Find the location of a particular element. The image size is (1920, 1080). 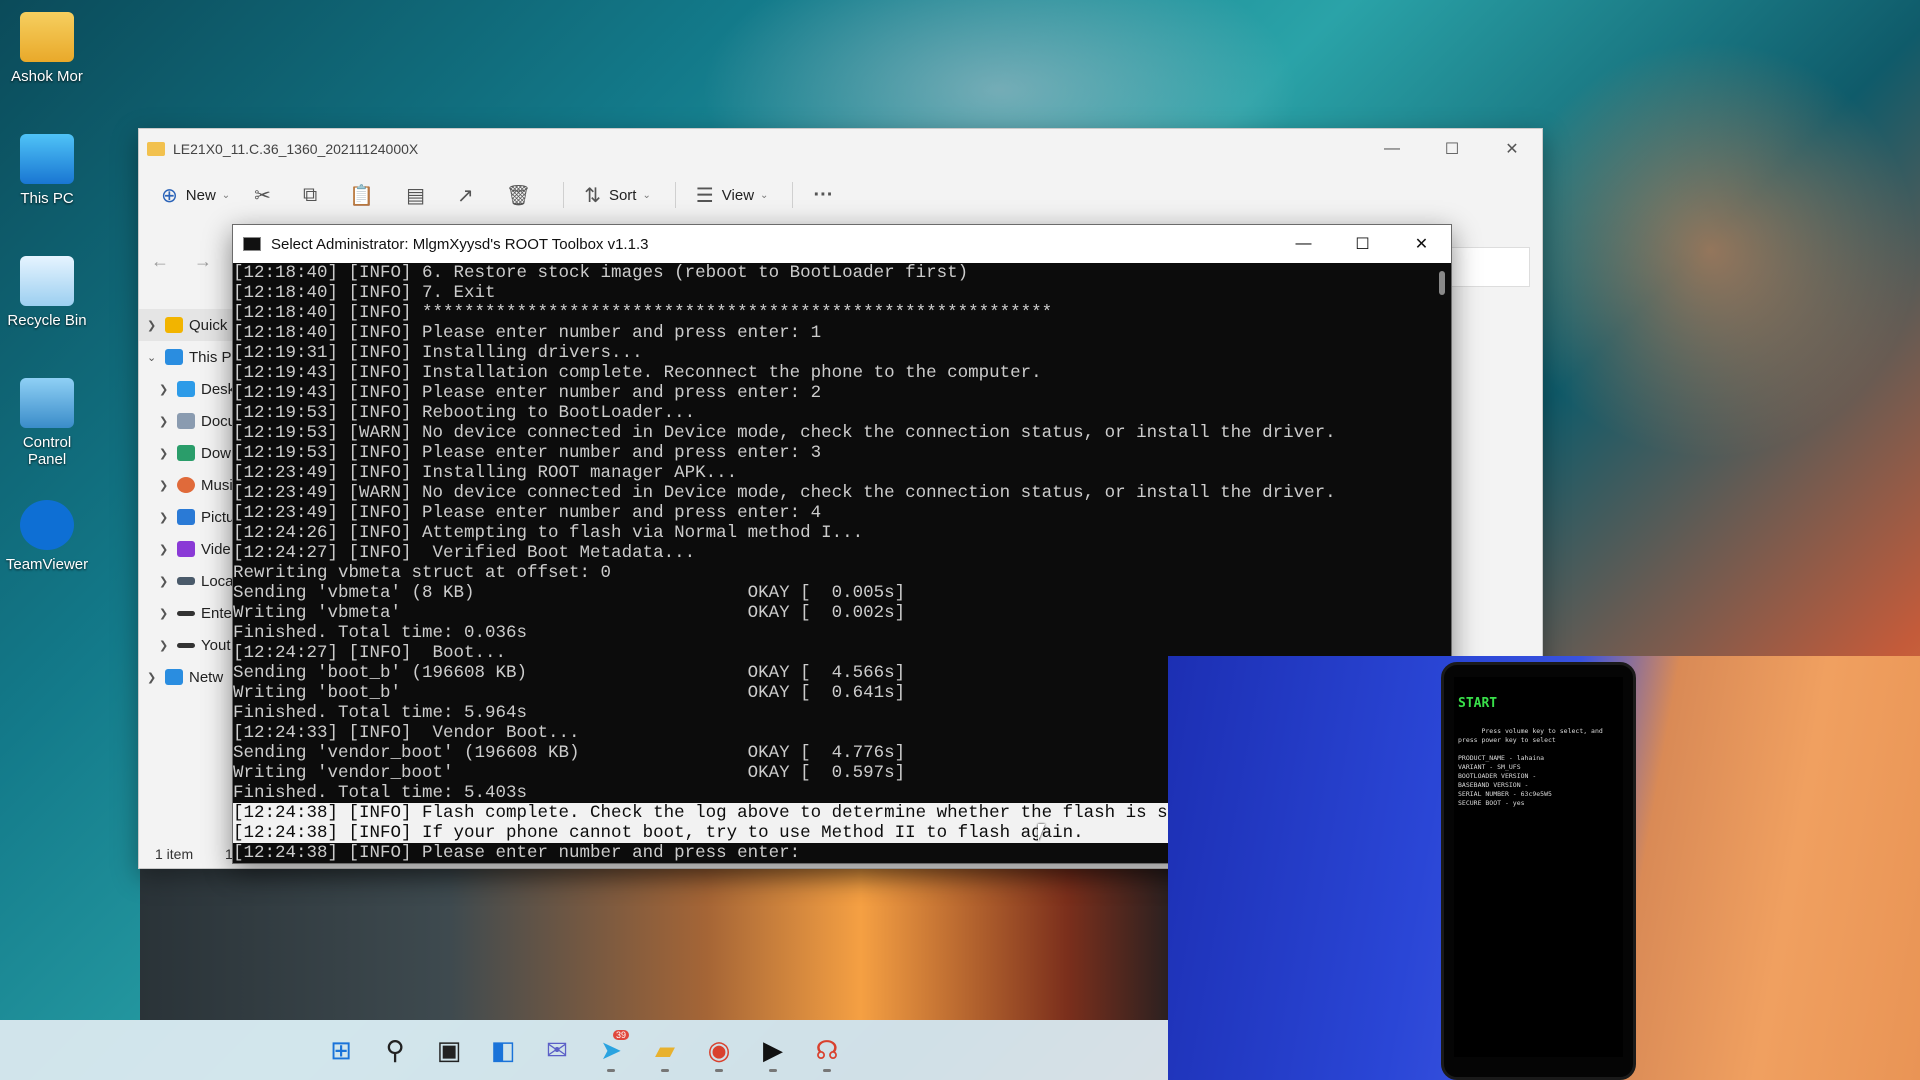

monitor-icon is located at coordinates (47, 159).